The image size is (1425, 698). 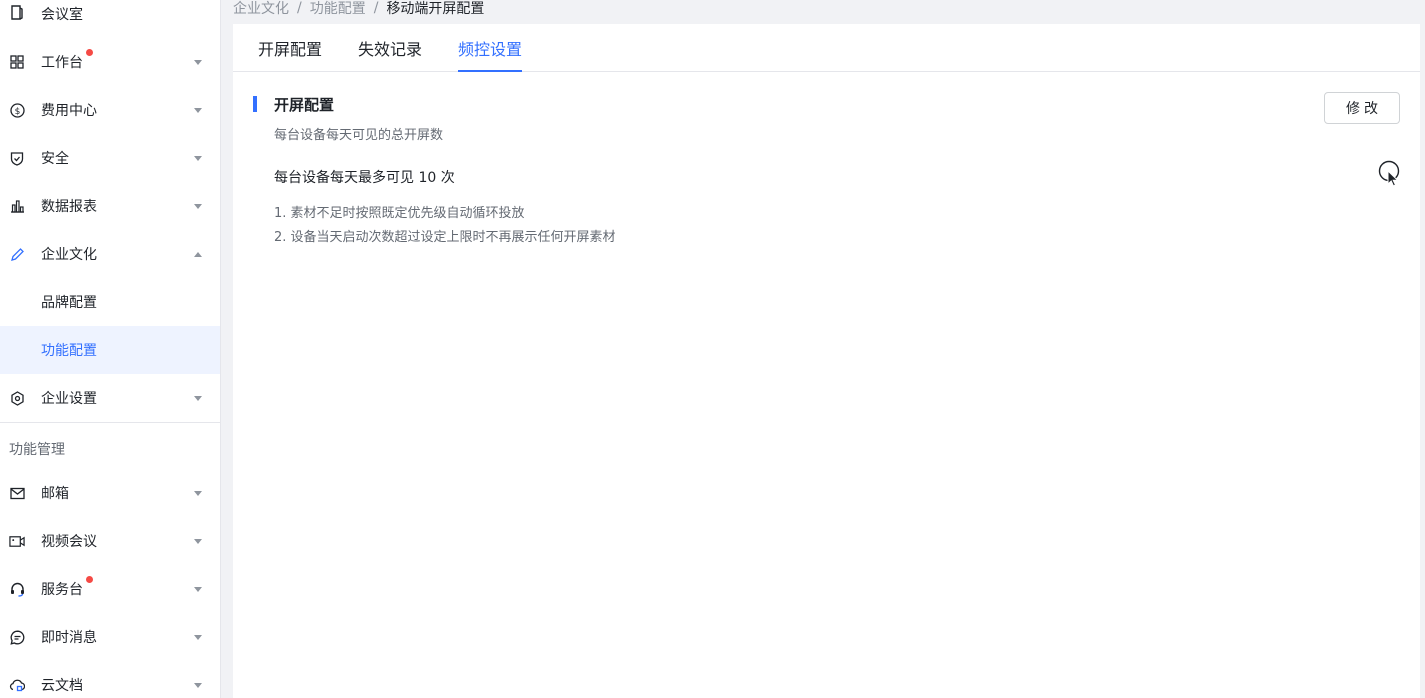 What do you see at coordinates (17, 541) in the screenshot?
I see `video-camera-icon` at bounding box center [17, 541].